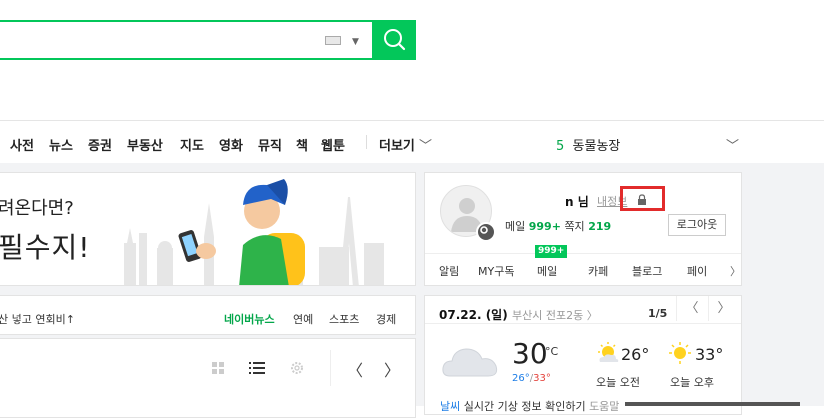  I want to click on services-more-button: 〉, so click(735, 271).